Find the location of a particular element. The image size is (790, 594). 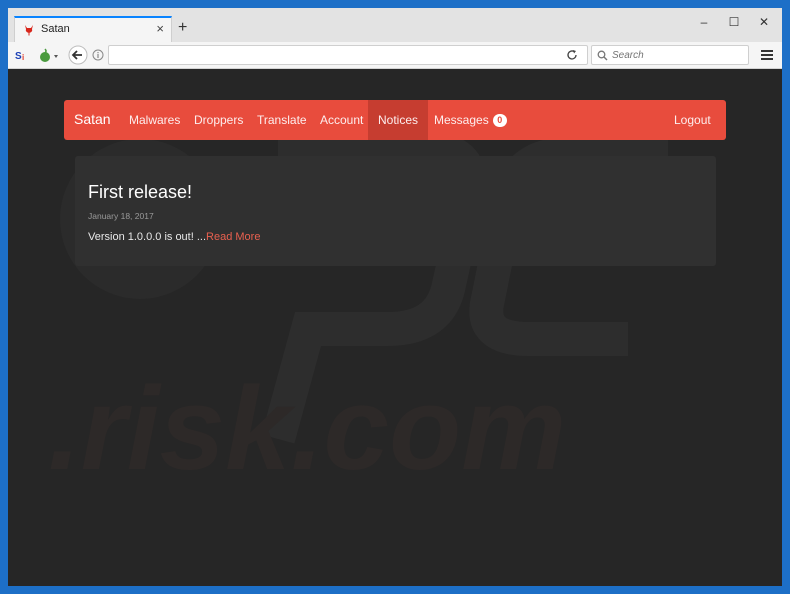

browser-tab: Satan × is located at coordinates (93, 29).